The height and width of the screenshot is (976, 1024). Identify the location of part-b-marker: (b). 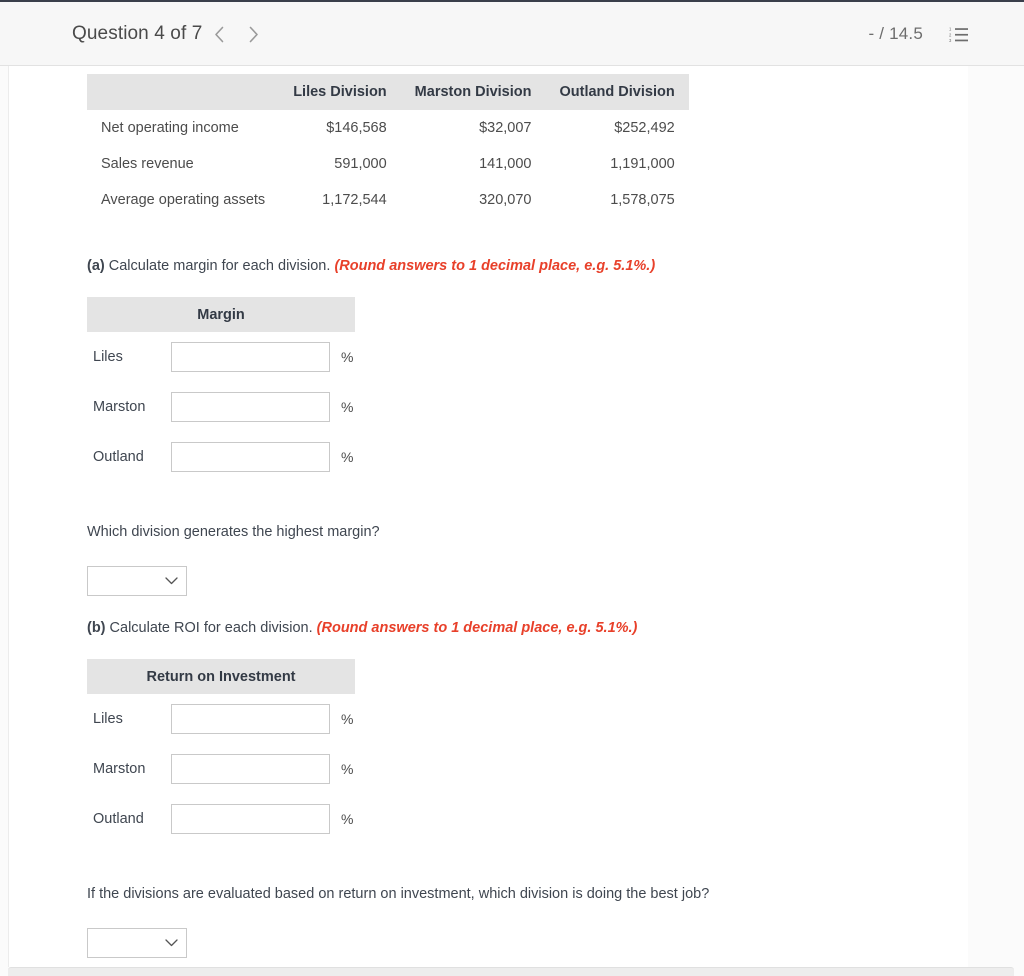
(96, 628).